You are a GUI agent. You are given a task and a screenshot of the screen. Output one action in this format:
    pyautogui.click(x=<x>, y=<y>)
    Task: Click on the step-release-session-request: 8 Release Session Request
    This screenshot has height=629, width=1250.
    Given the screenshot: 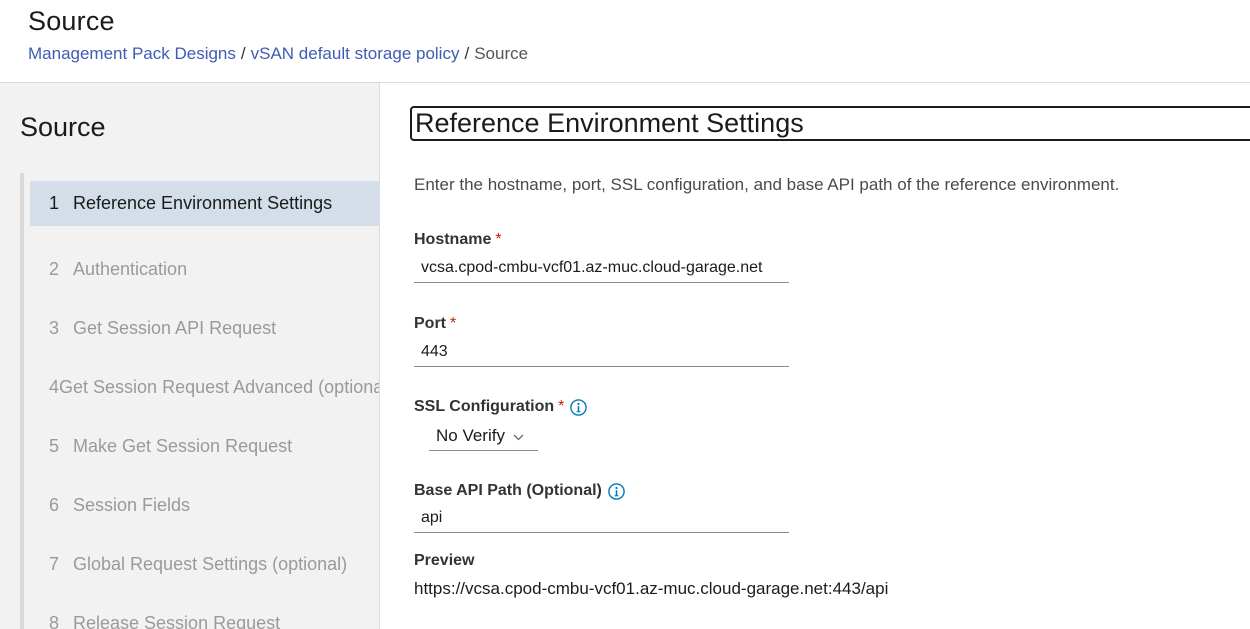 What is the action you would take?
    pyautogui.click(x=204, y=611)
    